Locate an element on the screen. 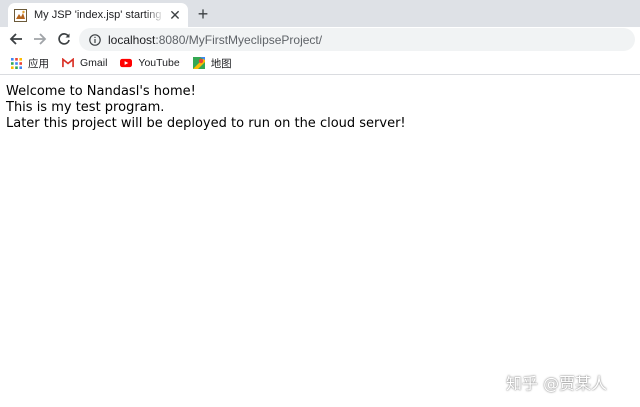  bookmark-apps: 应用 is located at coordinates (29, 63).